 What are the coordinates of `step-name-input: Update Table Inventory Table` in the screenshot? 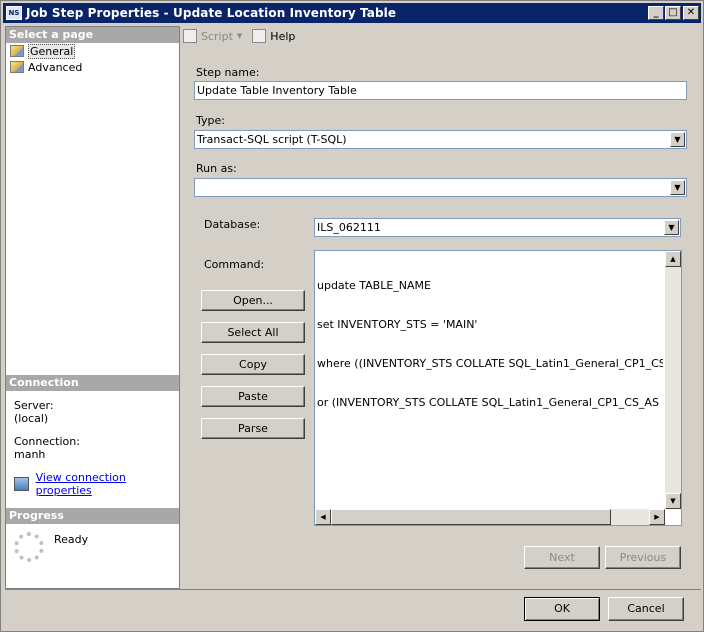 It's located at (440, 90).